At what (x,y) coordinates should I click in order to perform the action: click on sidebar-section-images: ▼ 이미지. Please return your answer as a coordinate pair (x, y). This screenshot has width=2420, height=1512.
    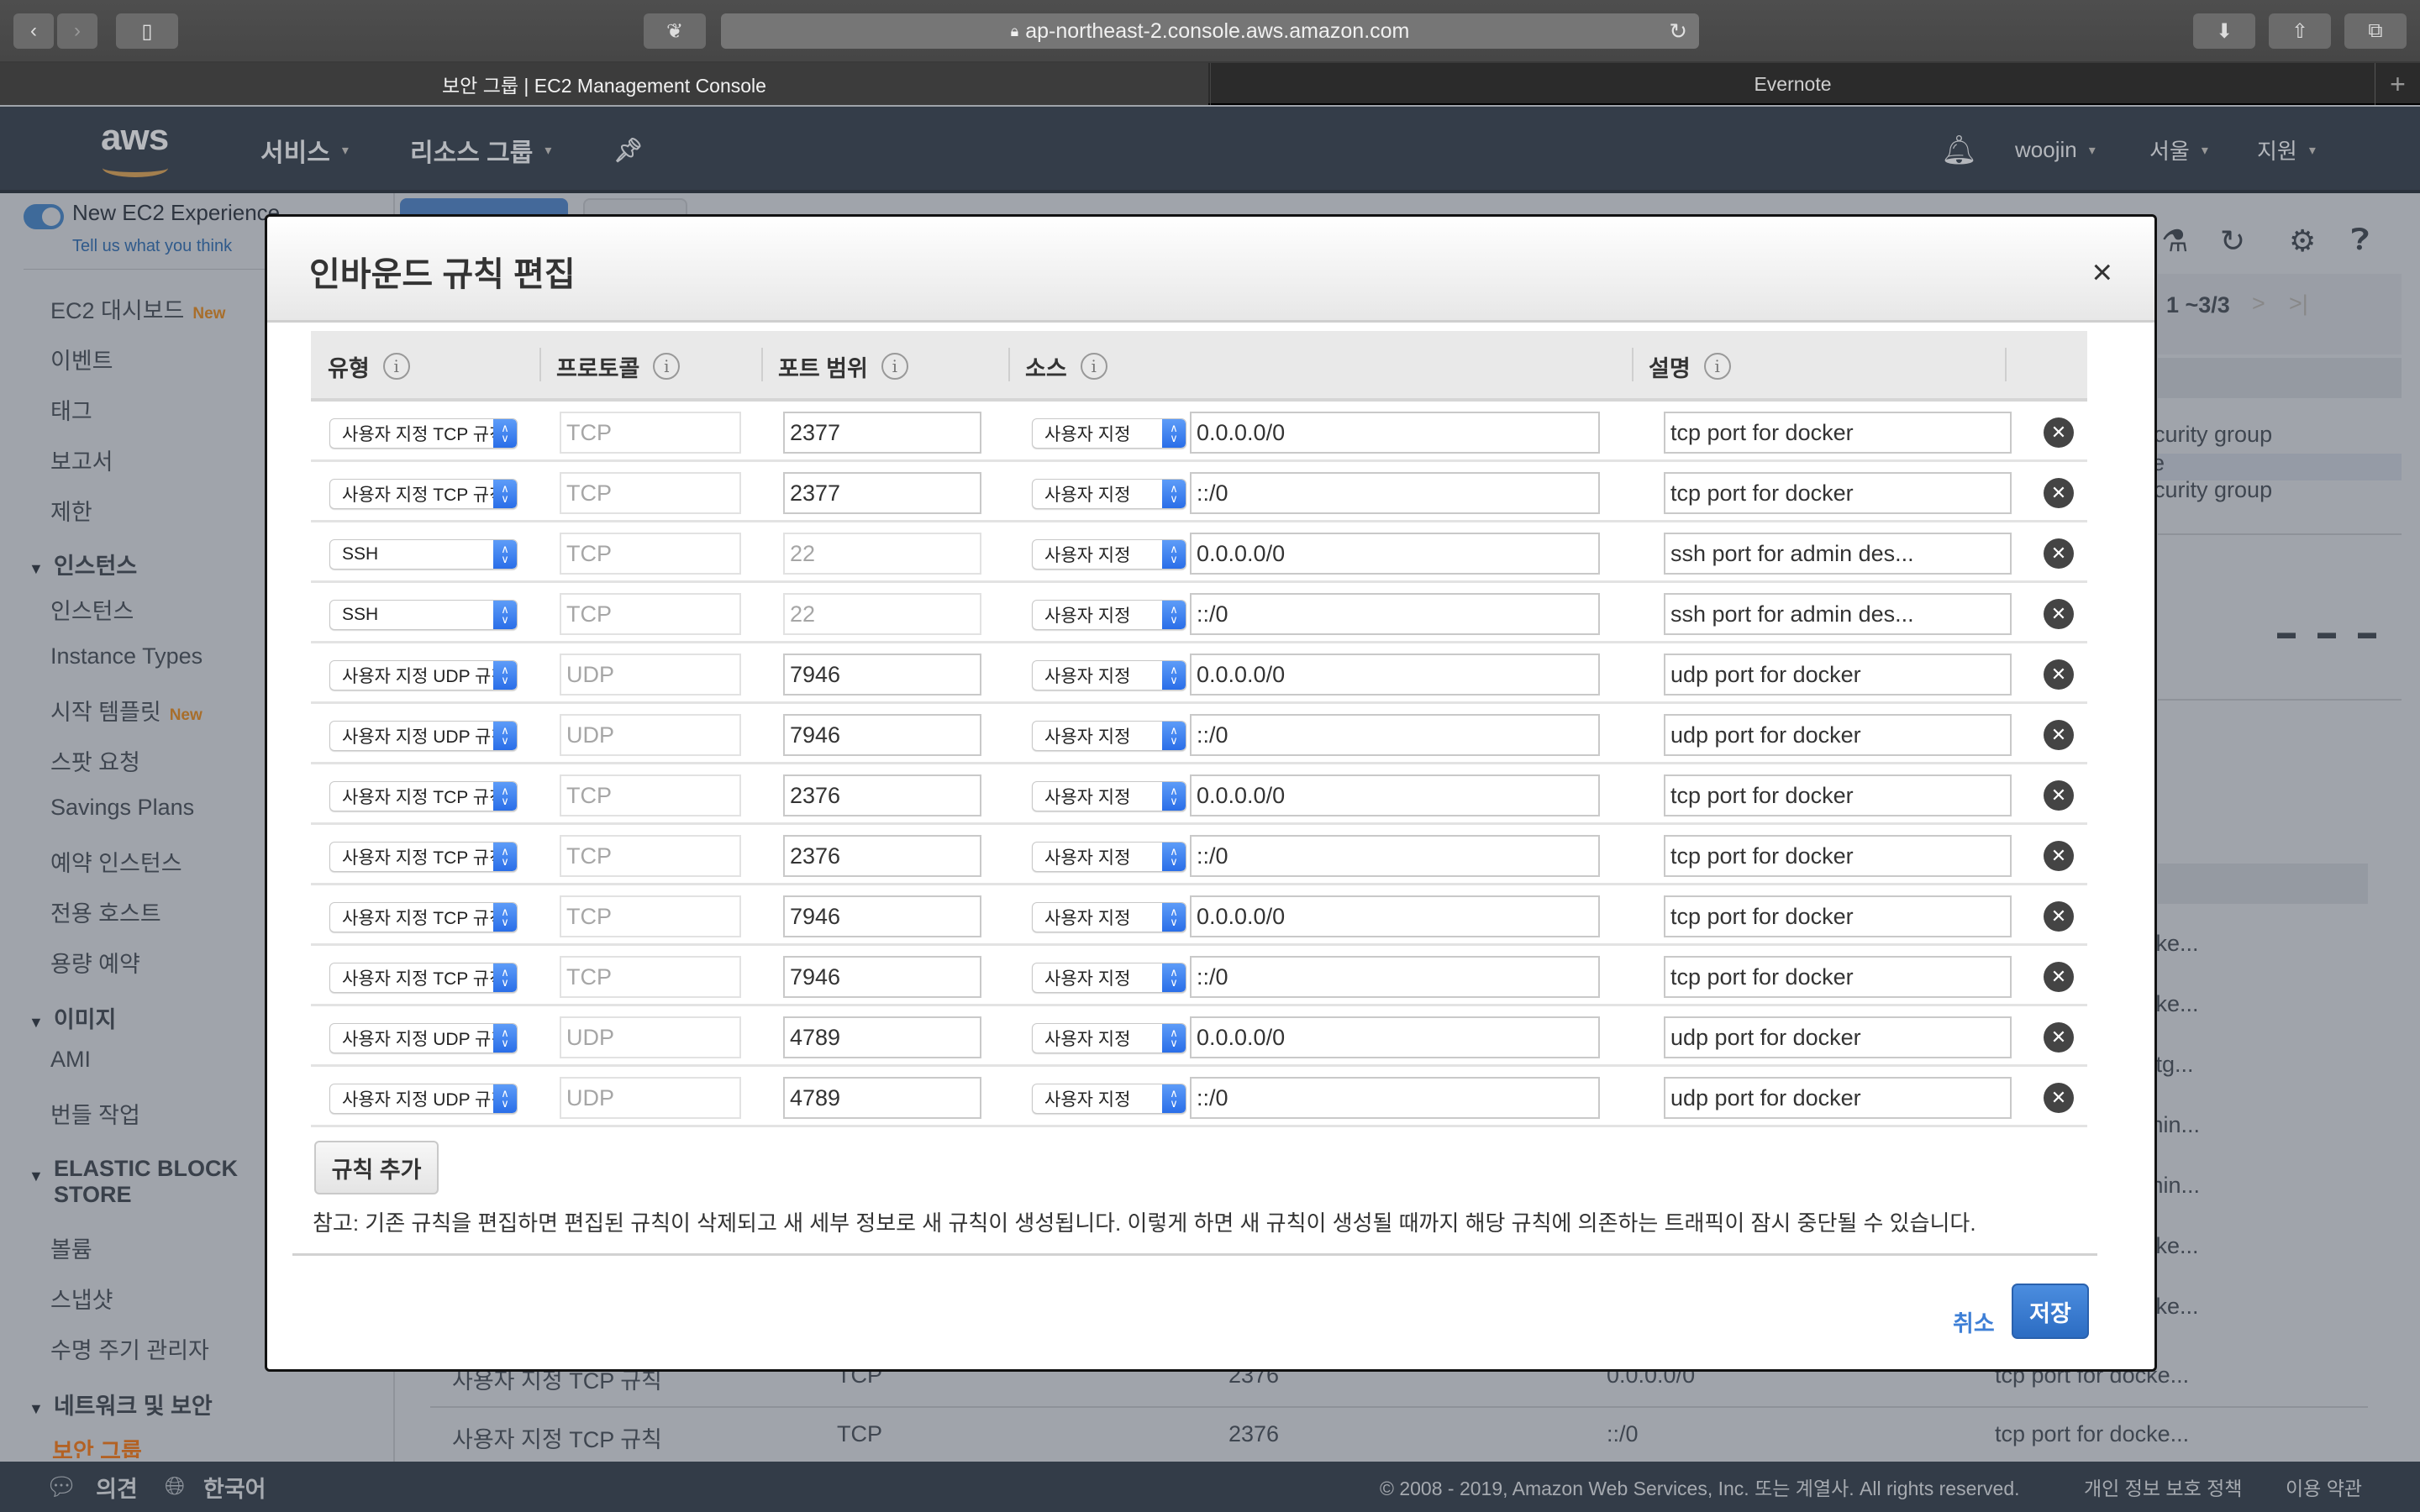
    Looking at the image, I should click on (73, 1017).